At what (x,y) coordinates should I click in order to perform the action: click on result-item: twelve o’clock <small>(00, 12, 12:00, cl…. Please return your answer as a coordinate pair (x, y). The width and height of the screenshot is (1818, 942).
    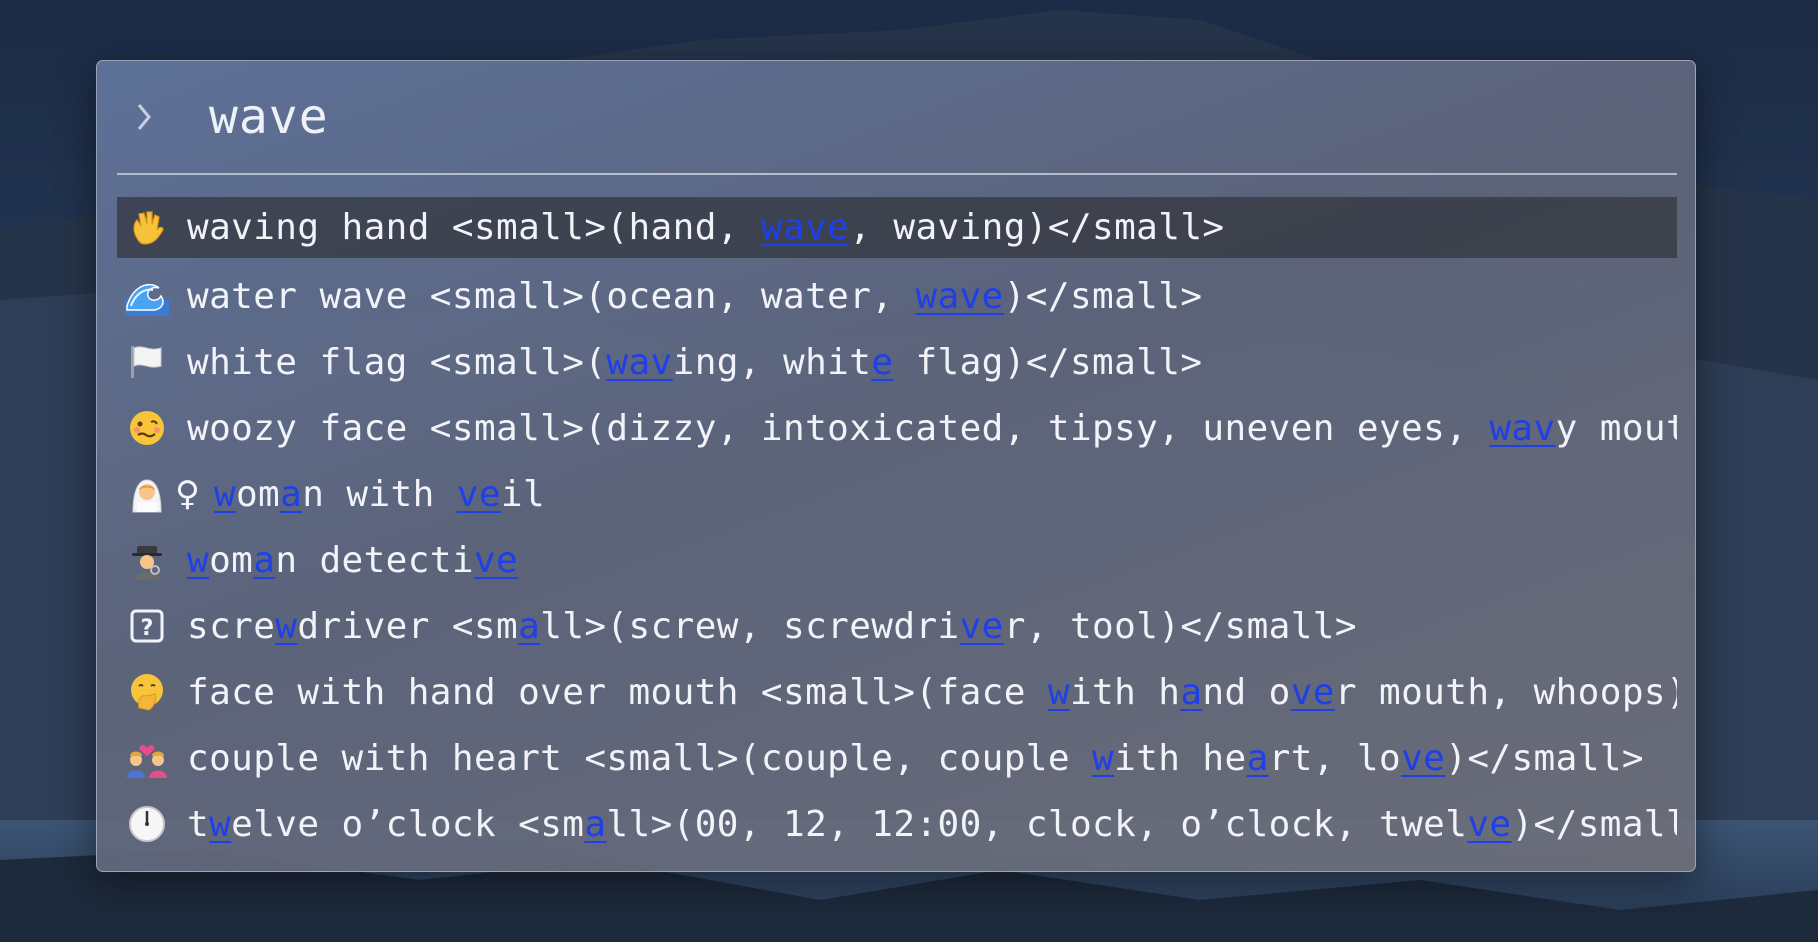
    Looking at the image, I should click on (897, 824).